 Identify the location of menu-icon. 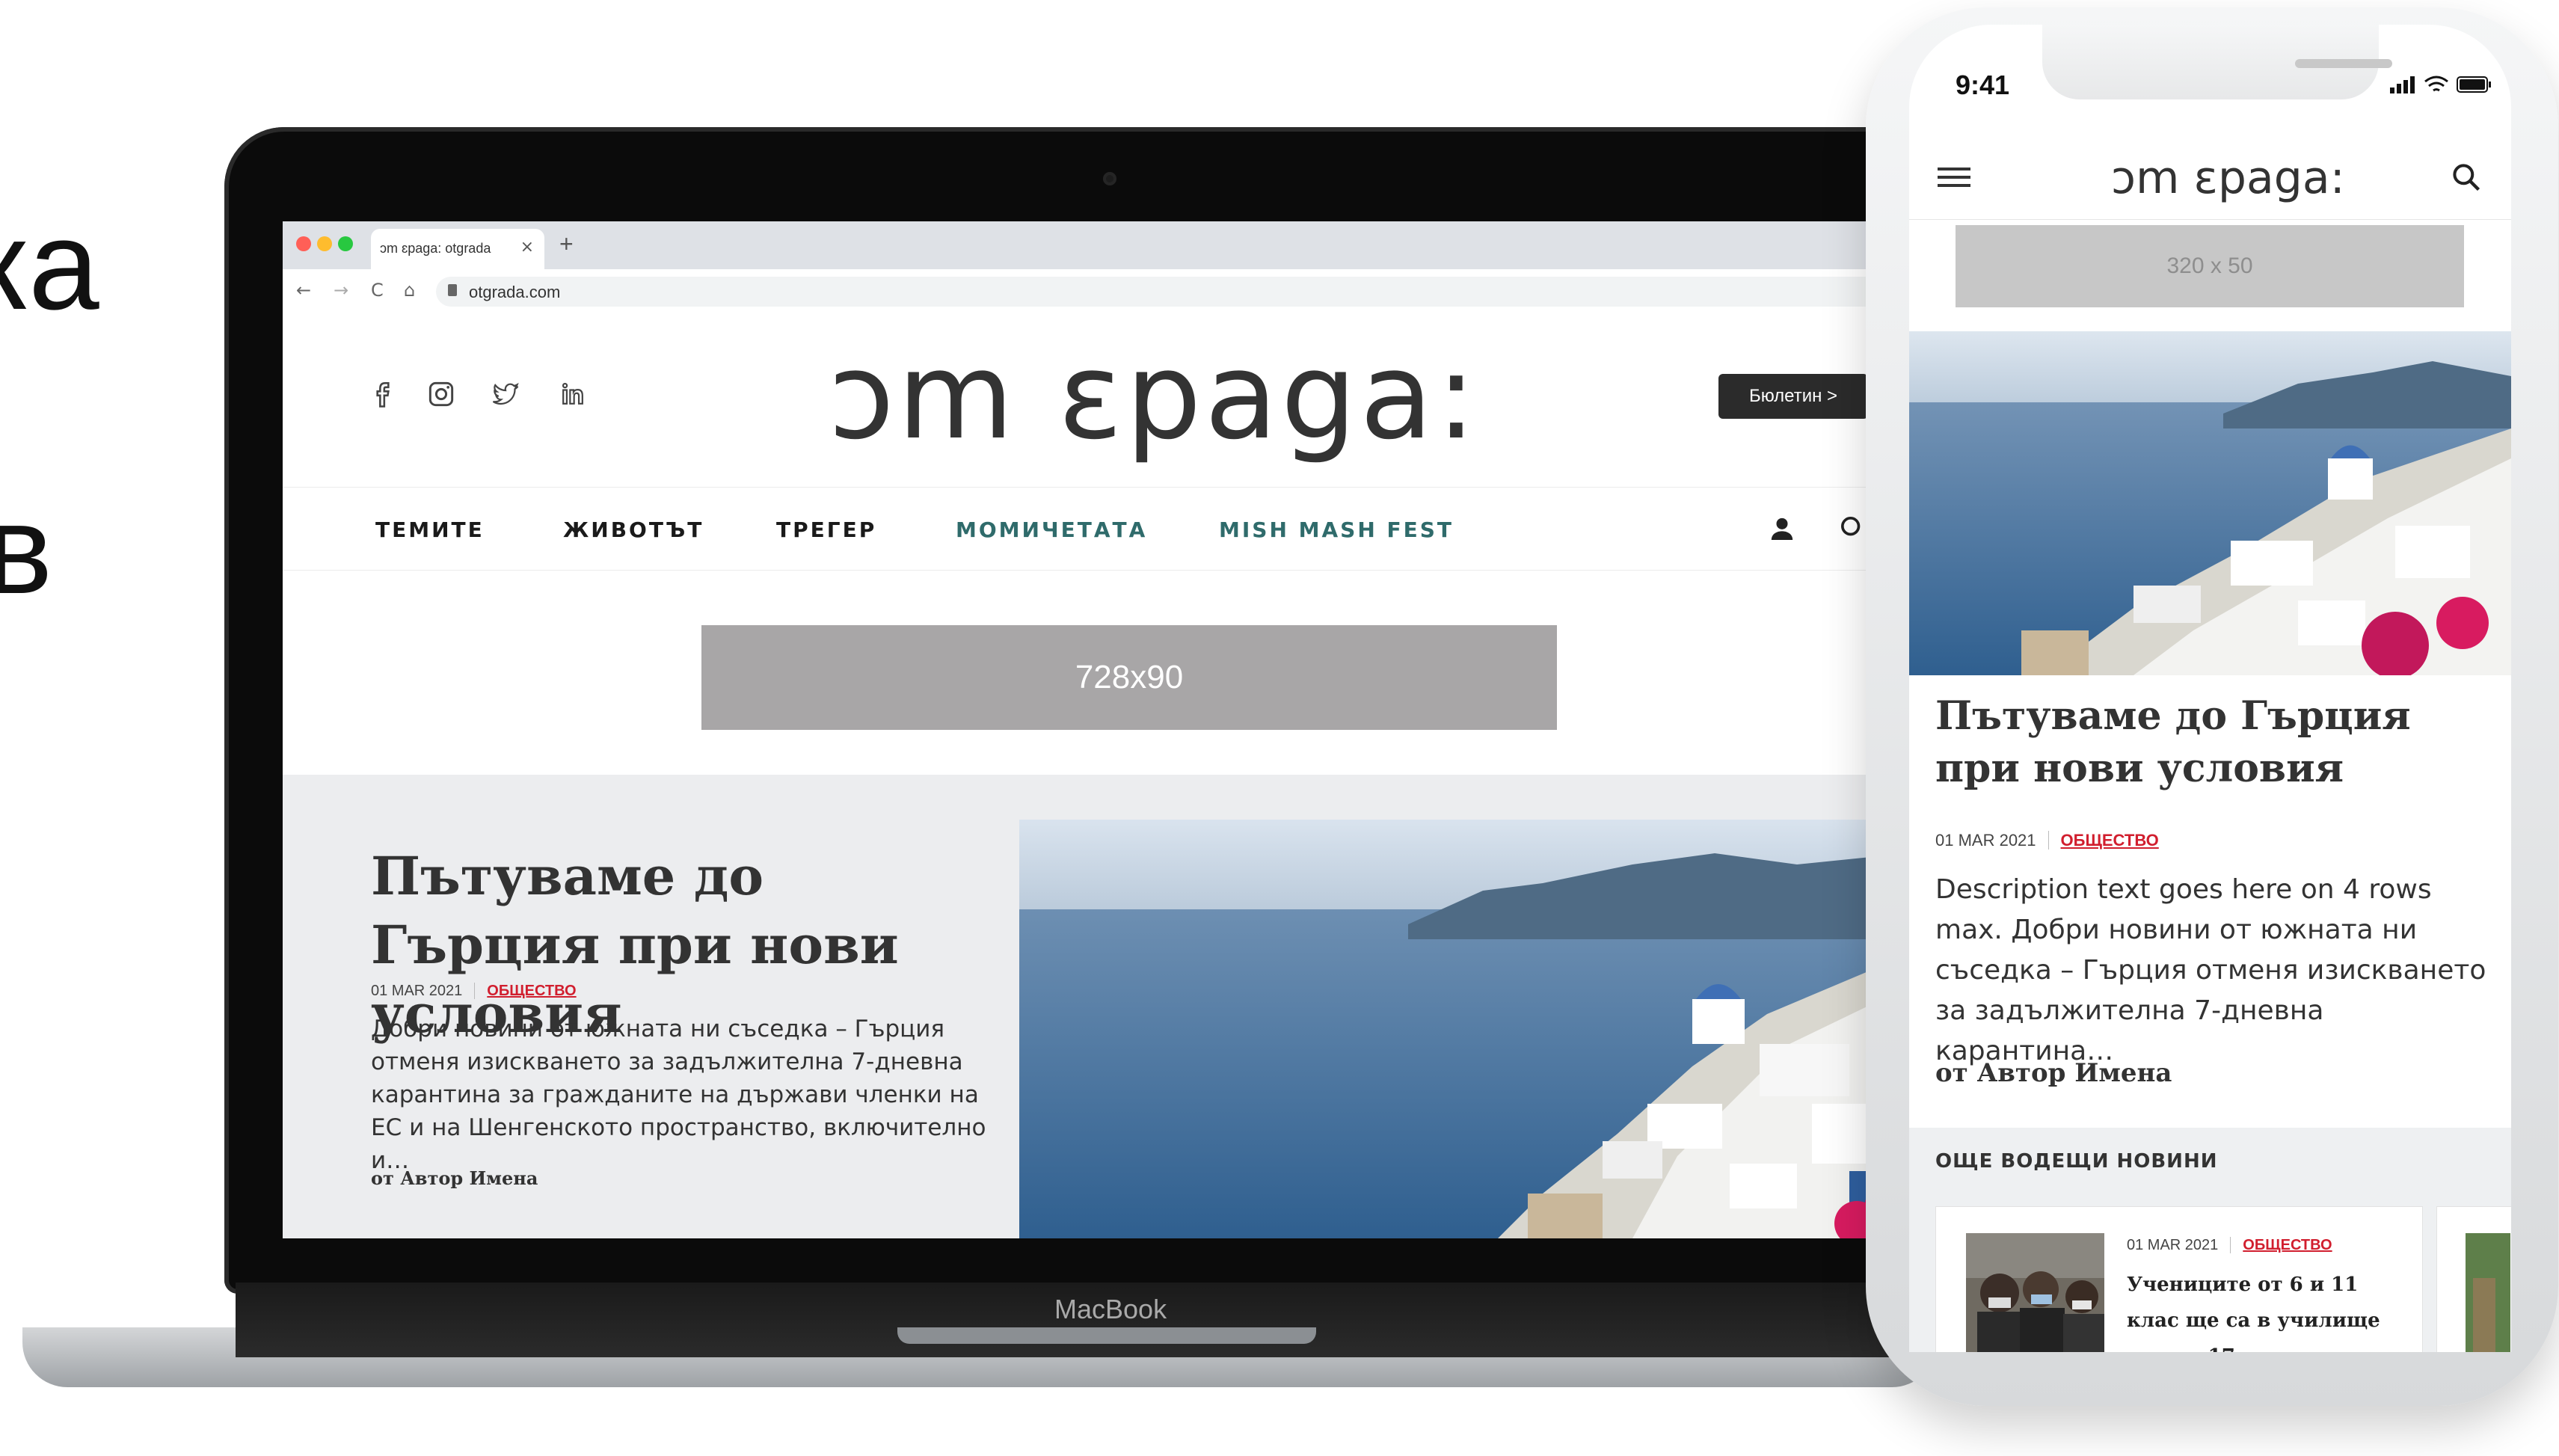
(1954, 177).